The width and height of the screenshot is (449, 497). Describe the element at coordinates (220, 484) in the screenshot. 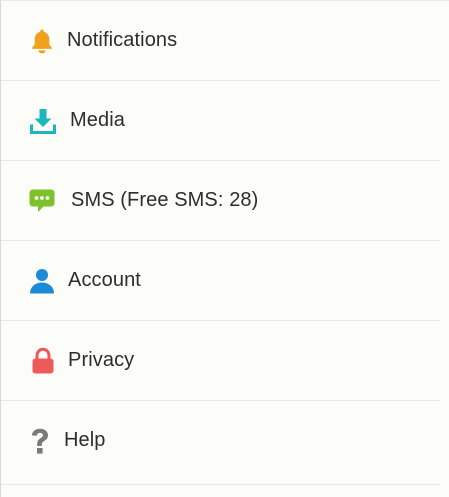

I see `divider` at that location.